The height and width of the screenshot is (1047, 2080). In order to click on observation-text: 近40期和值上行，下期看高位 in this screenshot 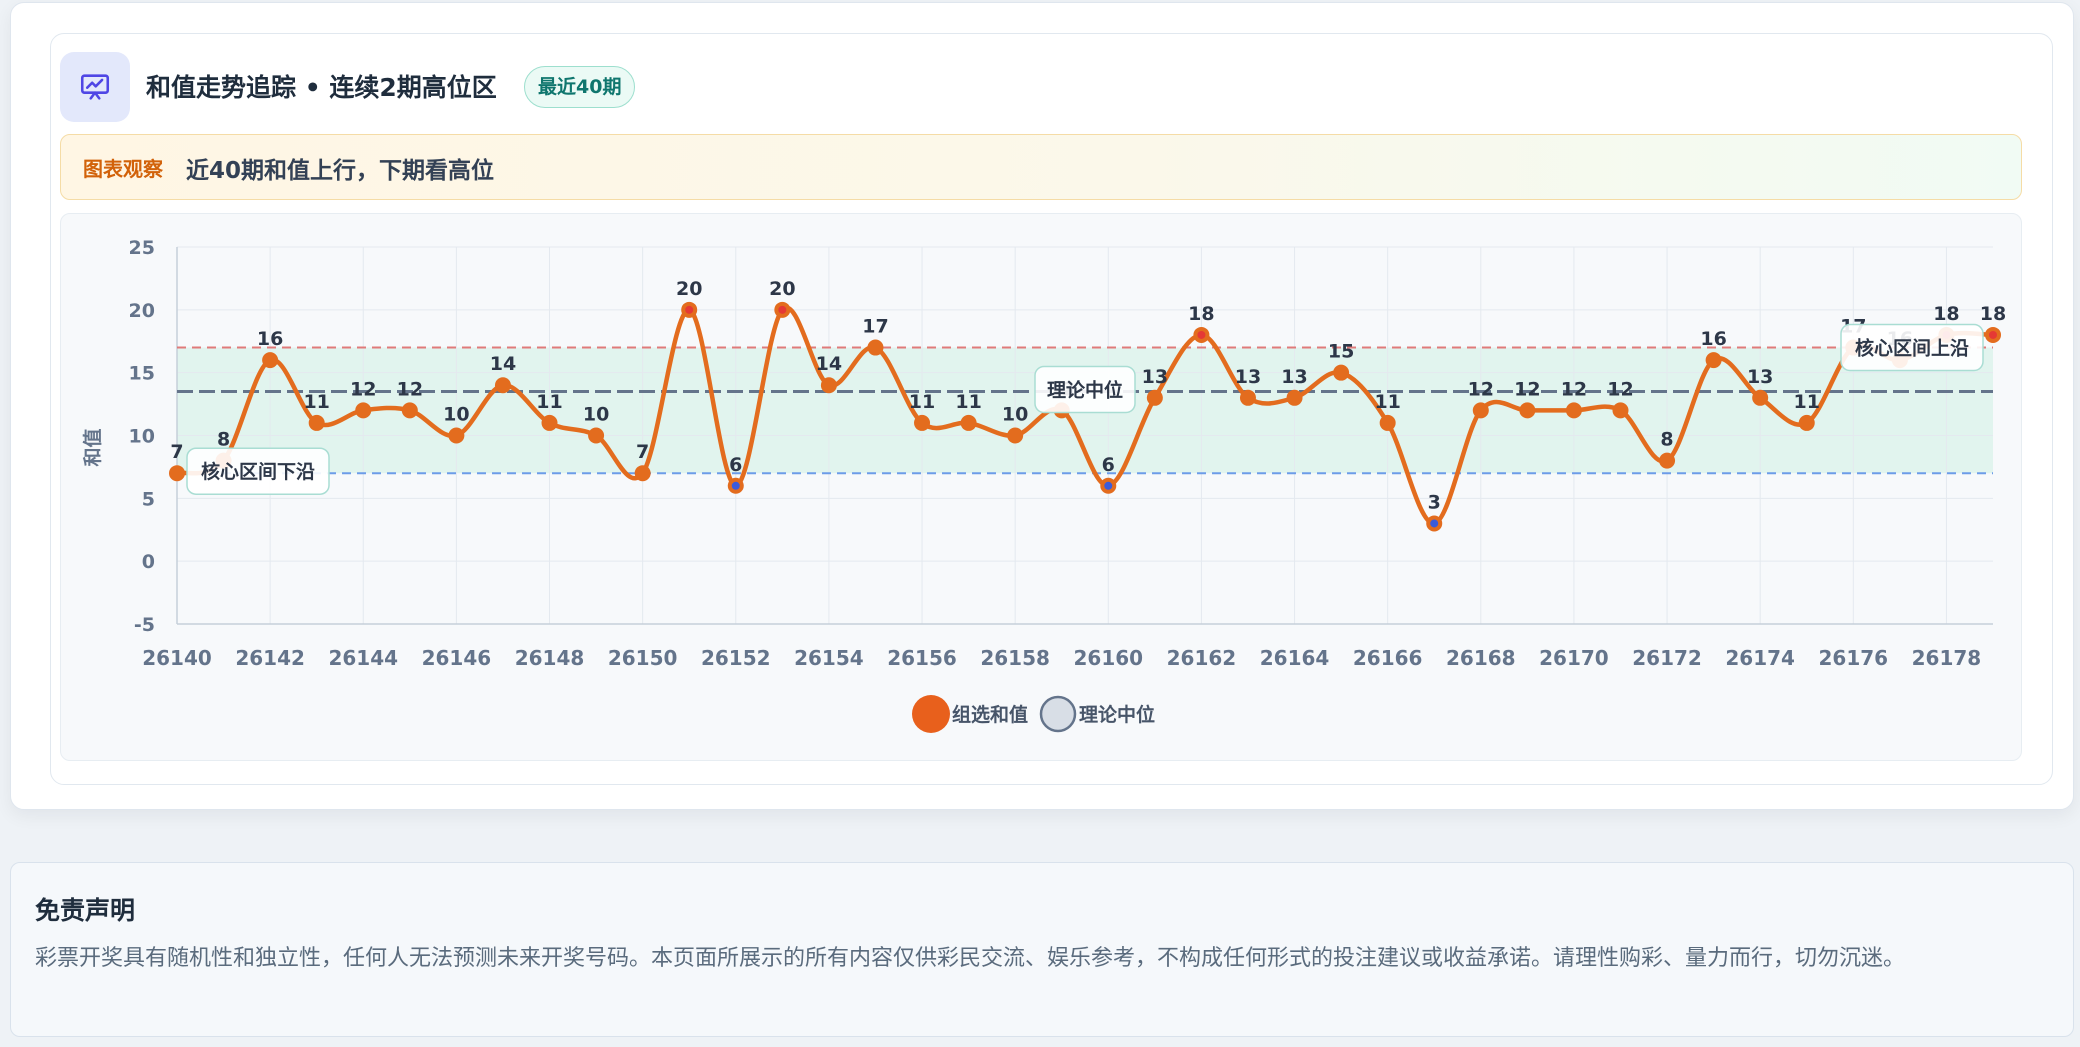, I will do `click(340, 171)`.